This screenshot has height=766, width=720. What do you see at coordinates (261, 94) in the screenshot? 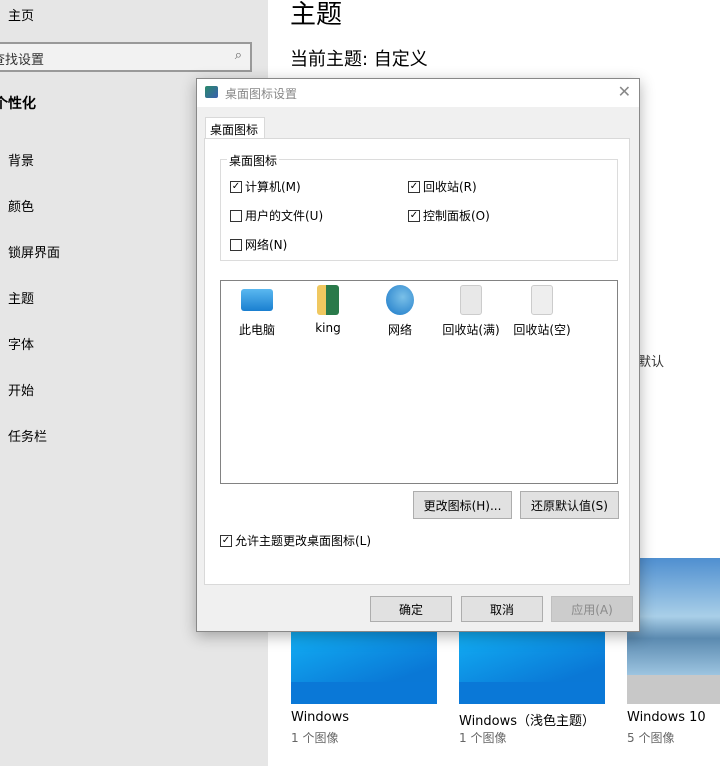
I see `dialog-title: 桌面图标设置` at bounding box center [261, 94].